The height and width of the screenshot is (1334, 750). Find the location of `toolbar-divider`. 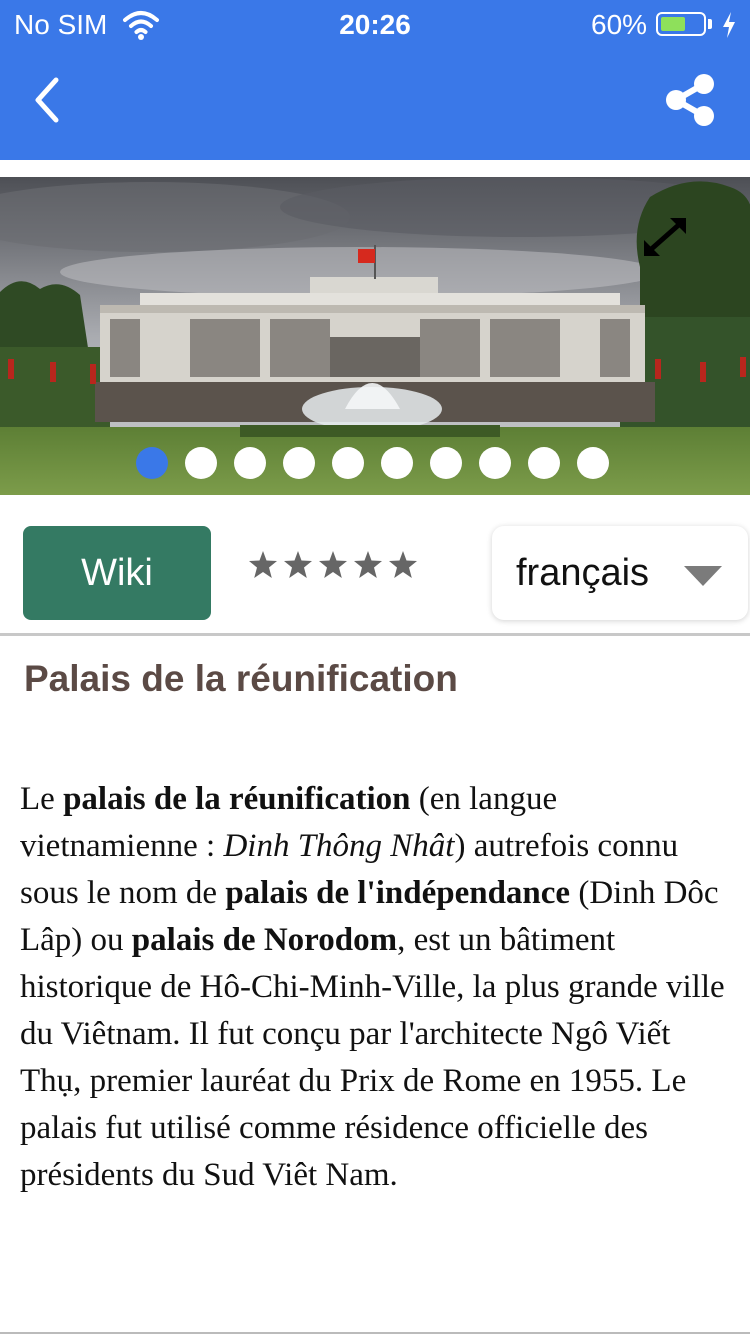

toolbar-divider is located at coordinates (375, 634).